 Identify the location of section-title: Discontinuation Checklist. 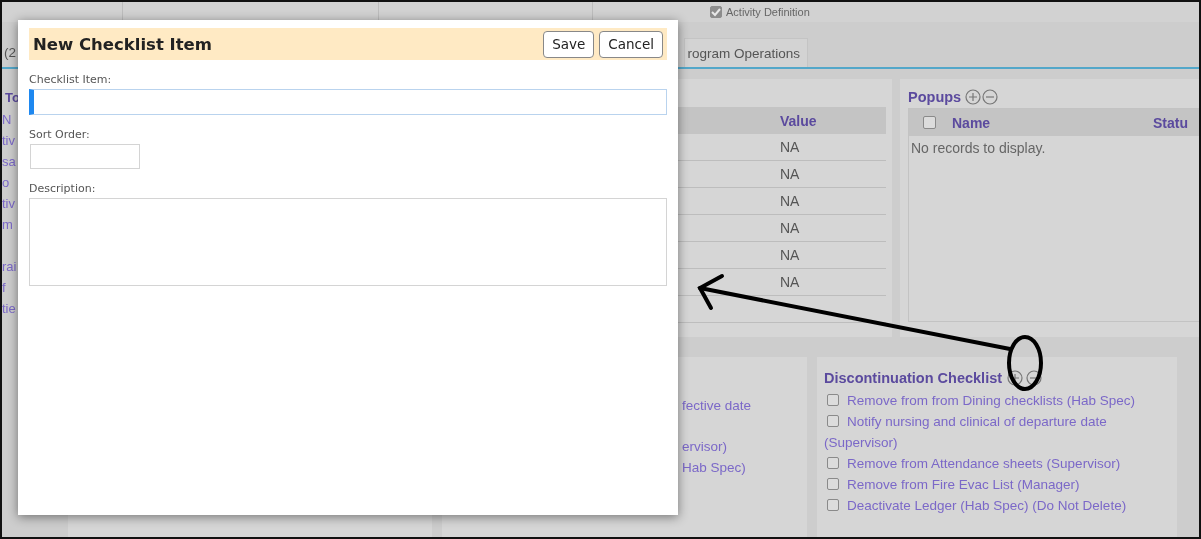
(913, 378).